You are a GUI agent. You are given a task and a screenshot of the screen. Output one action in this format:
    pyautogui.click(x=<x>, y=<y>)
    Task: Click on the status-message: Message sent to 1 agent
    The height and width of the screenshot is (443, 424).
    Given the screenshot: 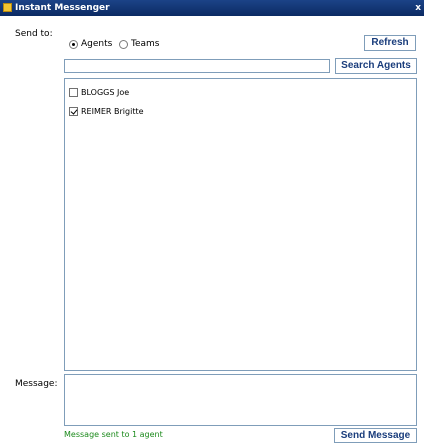 What is the action you would take?
    pyautogui.click(x=113, y=434)
    